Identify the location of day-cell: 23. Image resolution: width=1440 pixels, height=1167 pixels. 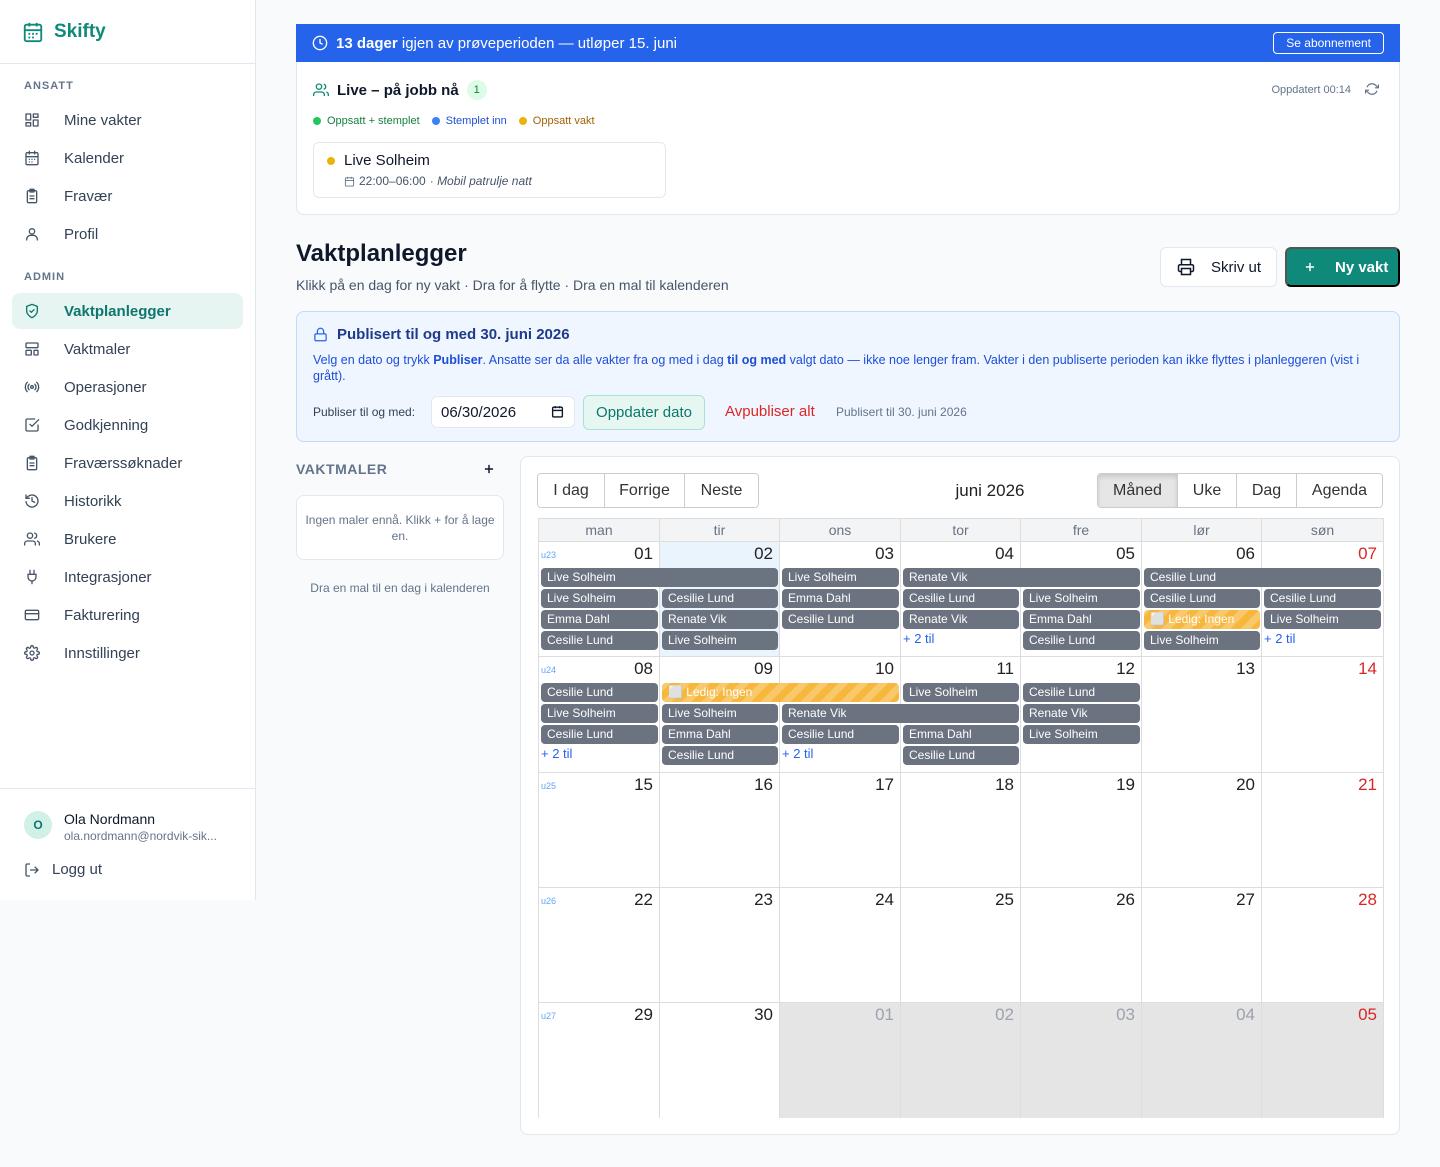
(720, 945).